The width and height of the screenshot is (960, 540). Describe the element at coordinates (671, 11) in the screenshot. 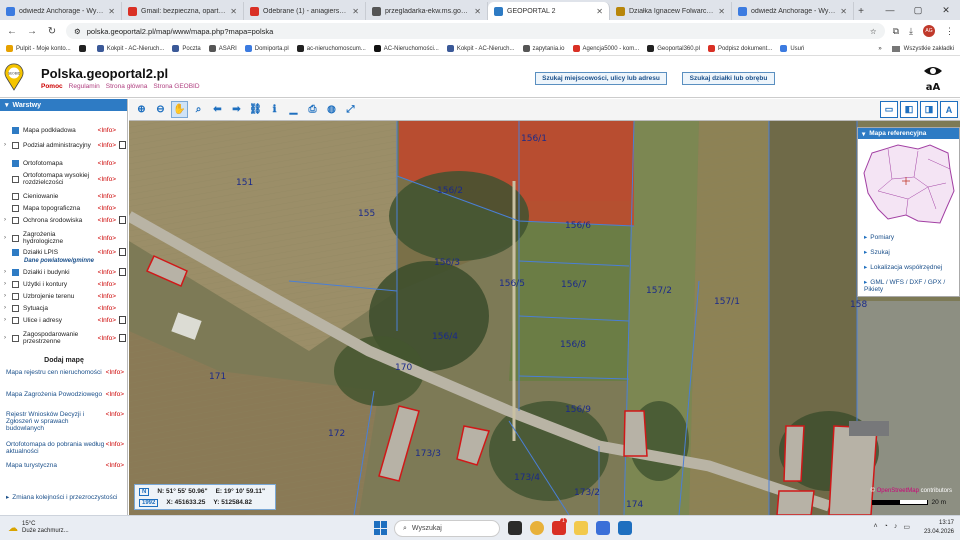

I see `browser-tab: Działka Ignacew Folwarczny, bo ✕` at that location.